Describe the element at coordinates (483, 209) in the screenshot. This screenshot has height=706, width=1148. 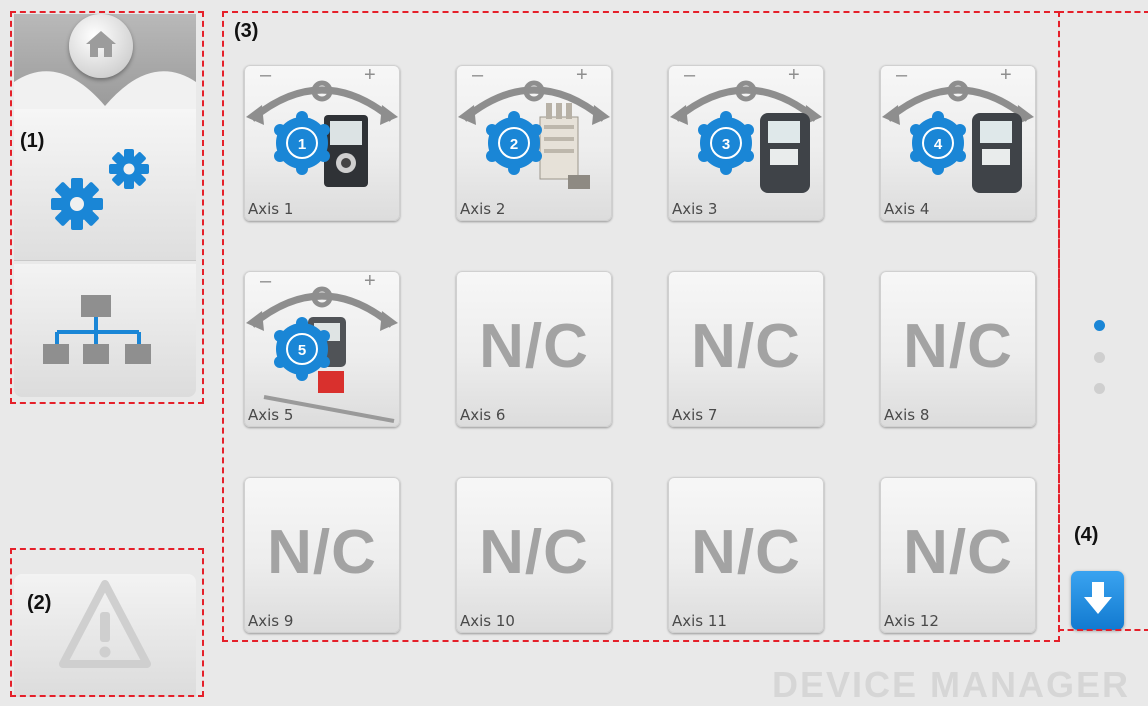
I see `axis-label: Axis 2` at that location.